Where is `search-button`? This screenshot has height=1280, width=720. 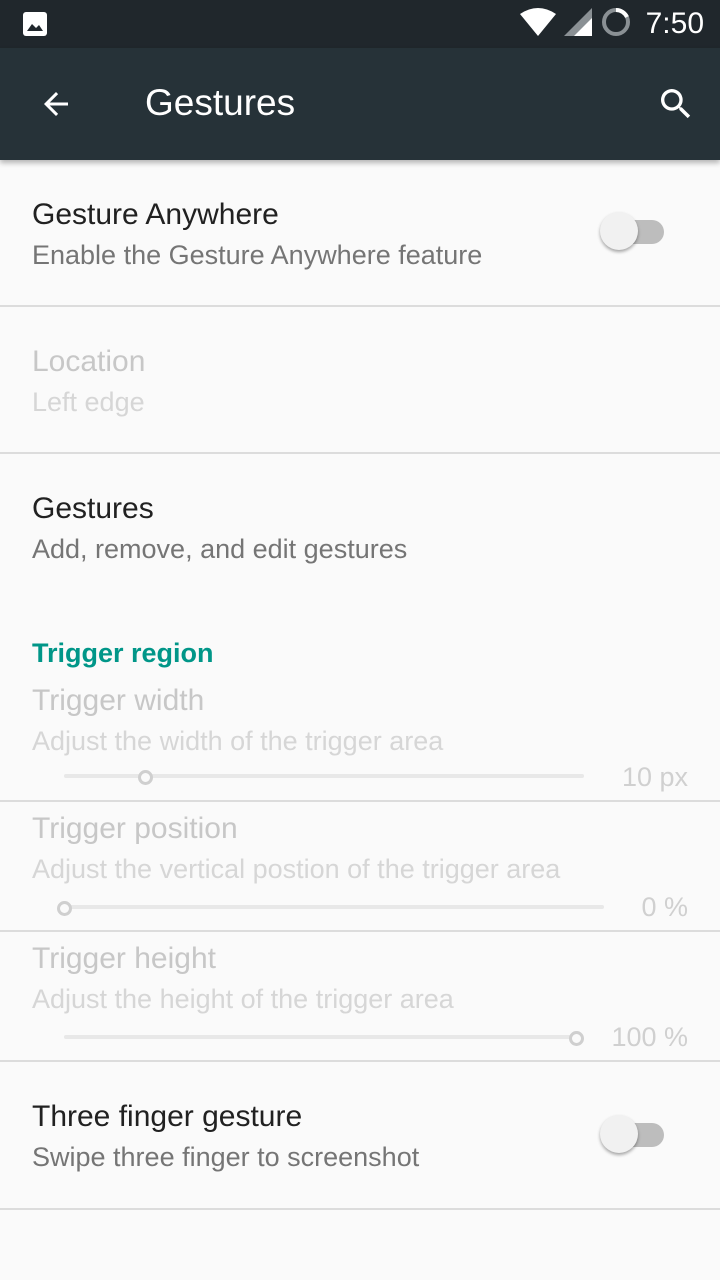
search-button is located at coordinates (676, 104).